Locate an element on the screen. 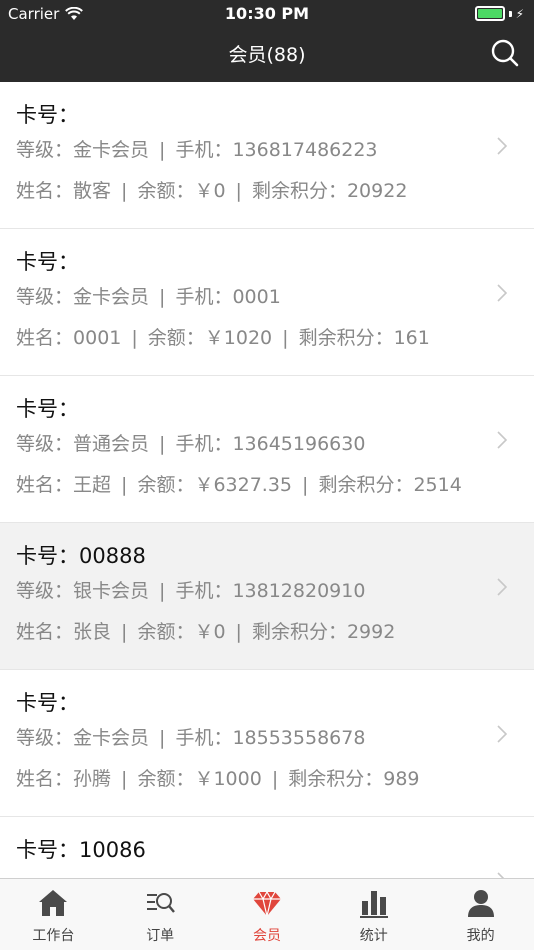 The height and width of the screenshot is (950, 534). tab-label: 工作台 is located at coordinates (53, 936).